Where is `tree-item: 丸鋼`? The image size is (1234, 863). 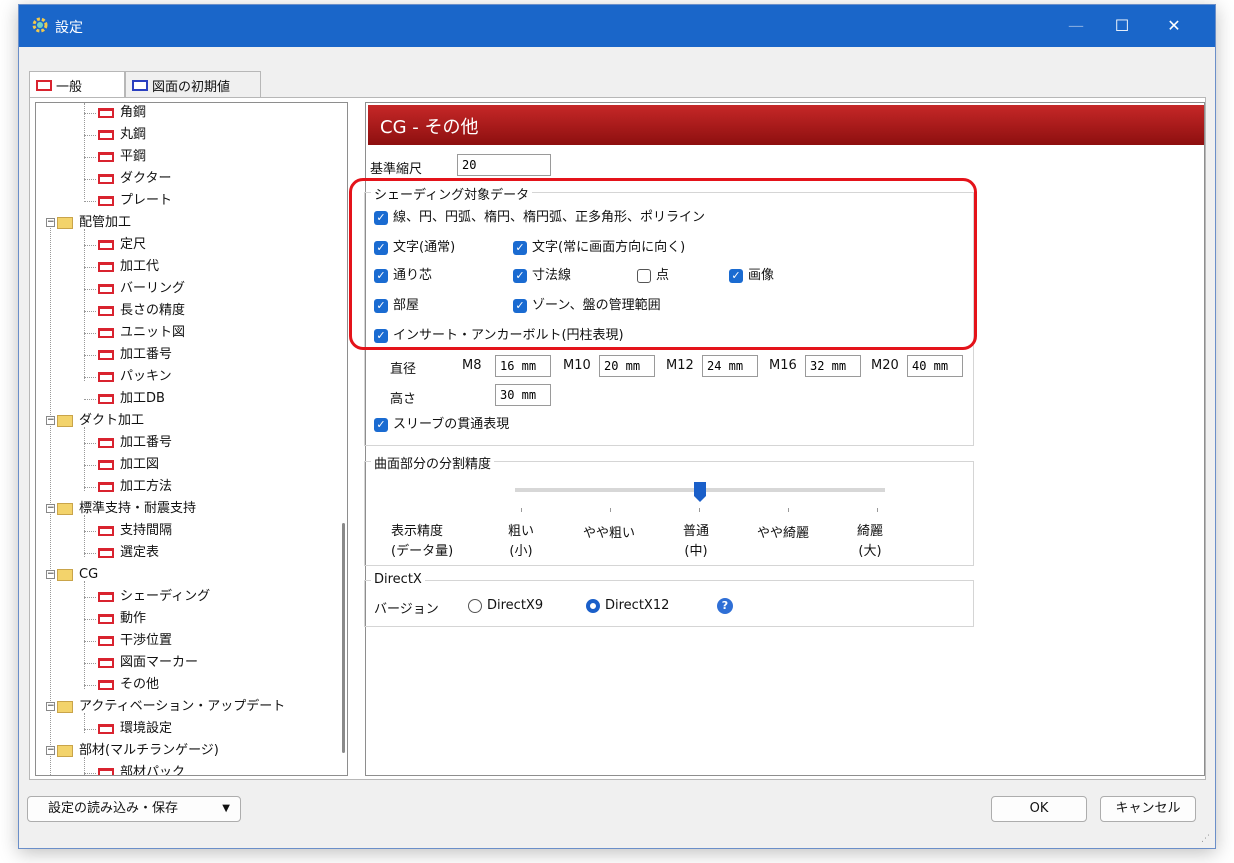 tree-item: 丸鋼 is located at coordinates (115, 136).